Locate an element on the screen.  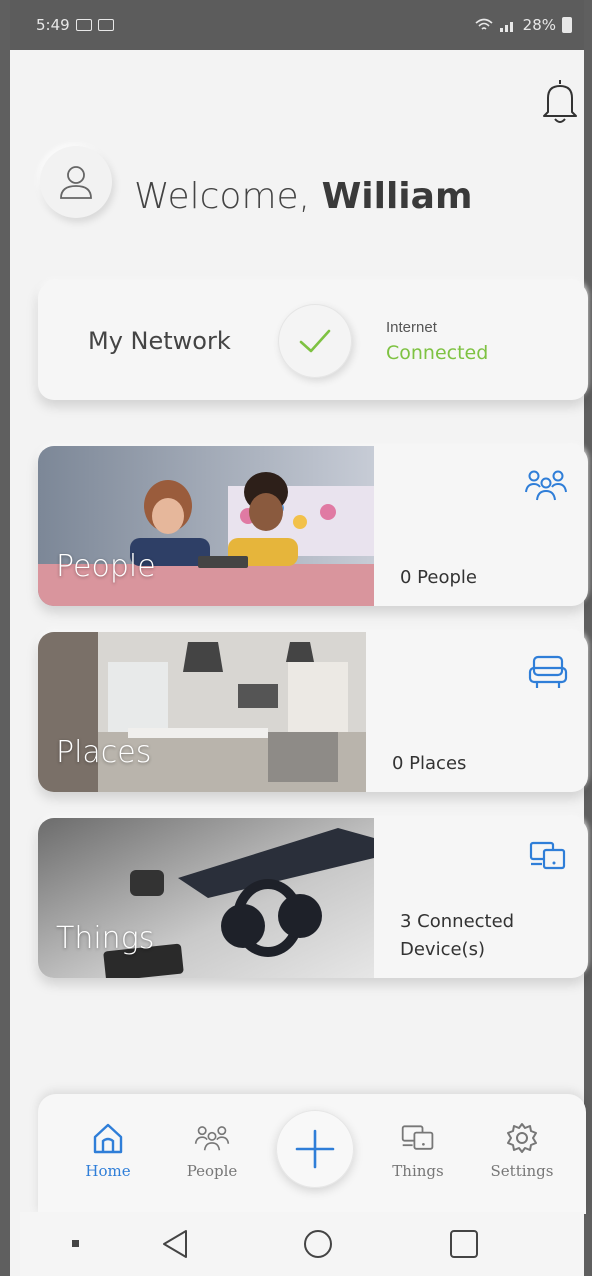
people-tile-image: People is located at coordinates (206, 526).